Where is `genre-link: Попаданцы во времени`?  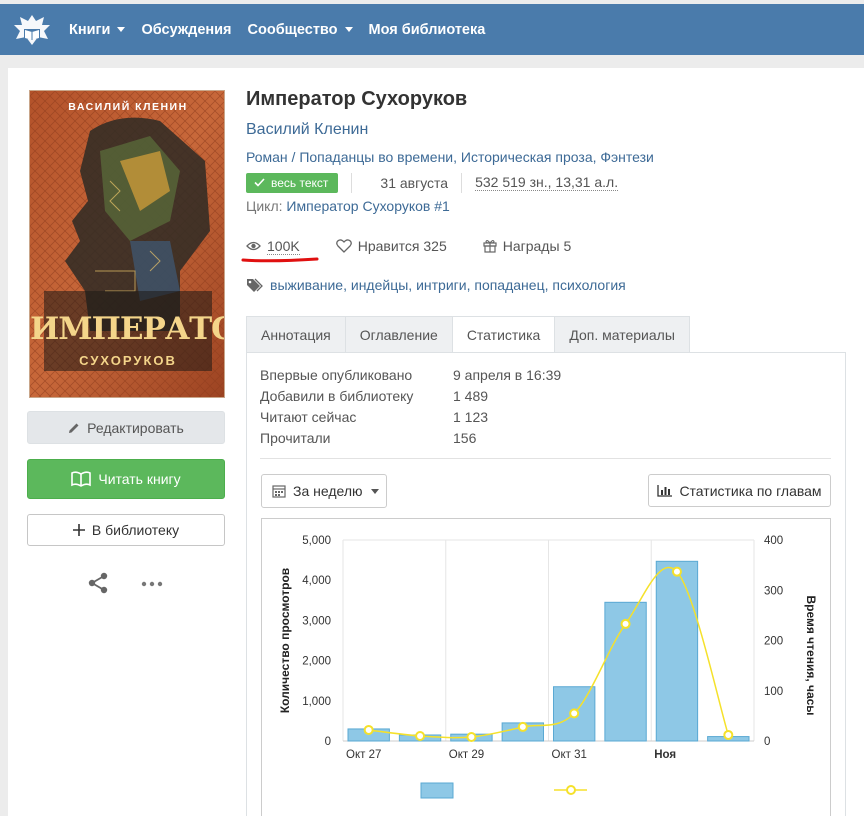 genre-link: Попаданцы во времени is located at coordinates (376, 157).